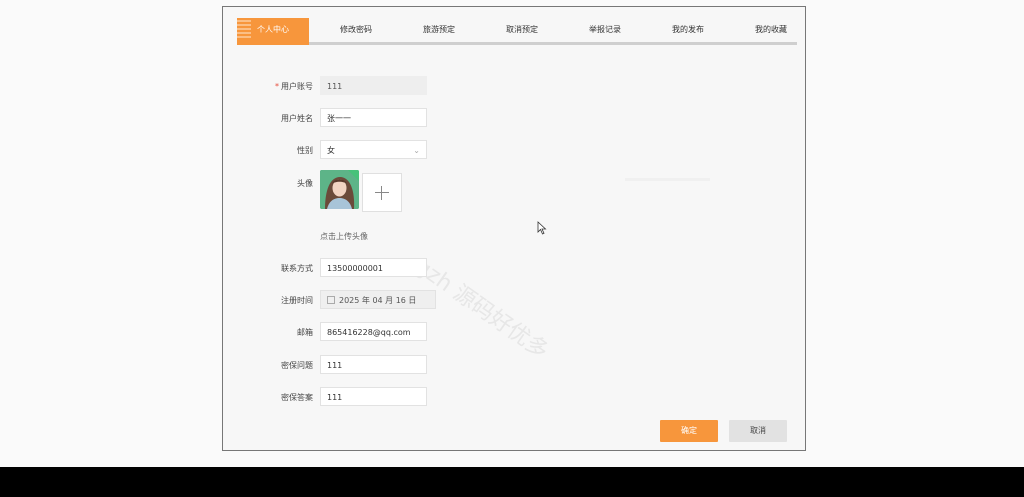 The height and width of the screenshot is (497, 1024). I want to click on bottom-black-bar, so click(512, 482).